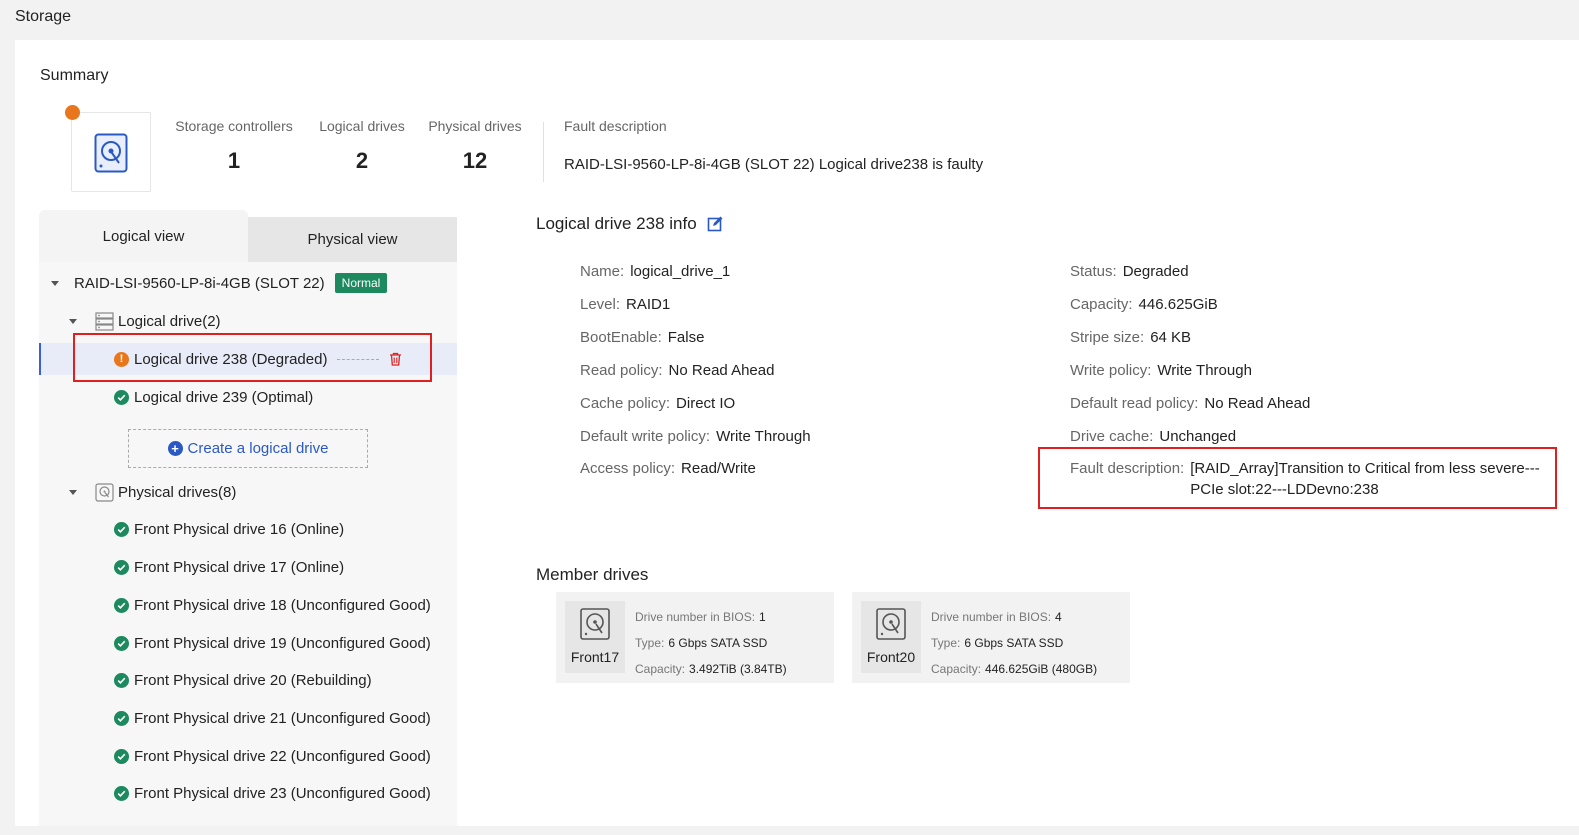  Describe the element at coordinates (616, 223) in the screenshot. I see `info-title-text: Logical drive 238 info` at that location.